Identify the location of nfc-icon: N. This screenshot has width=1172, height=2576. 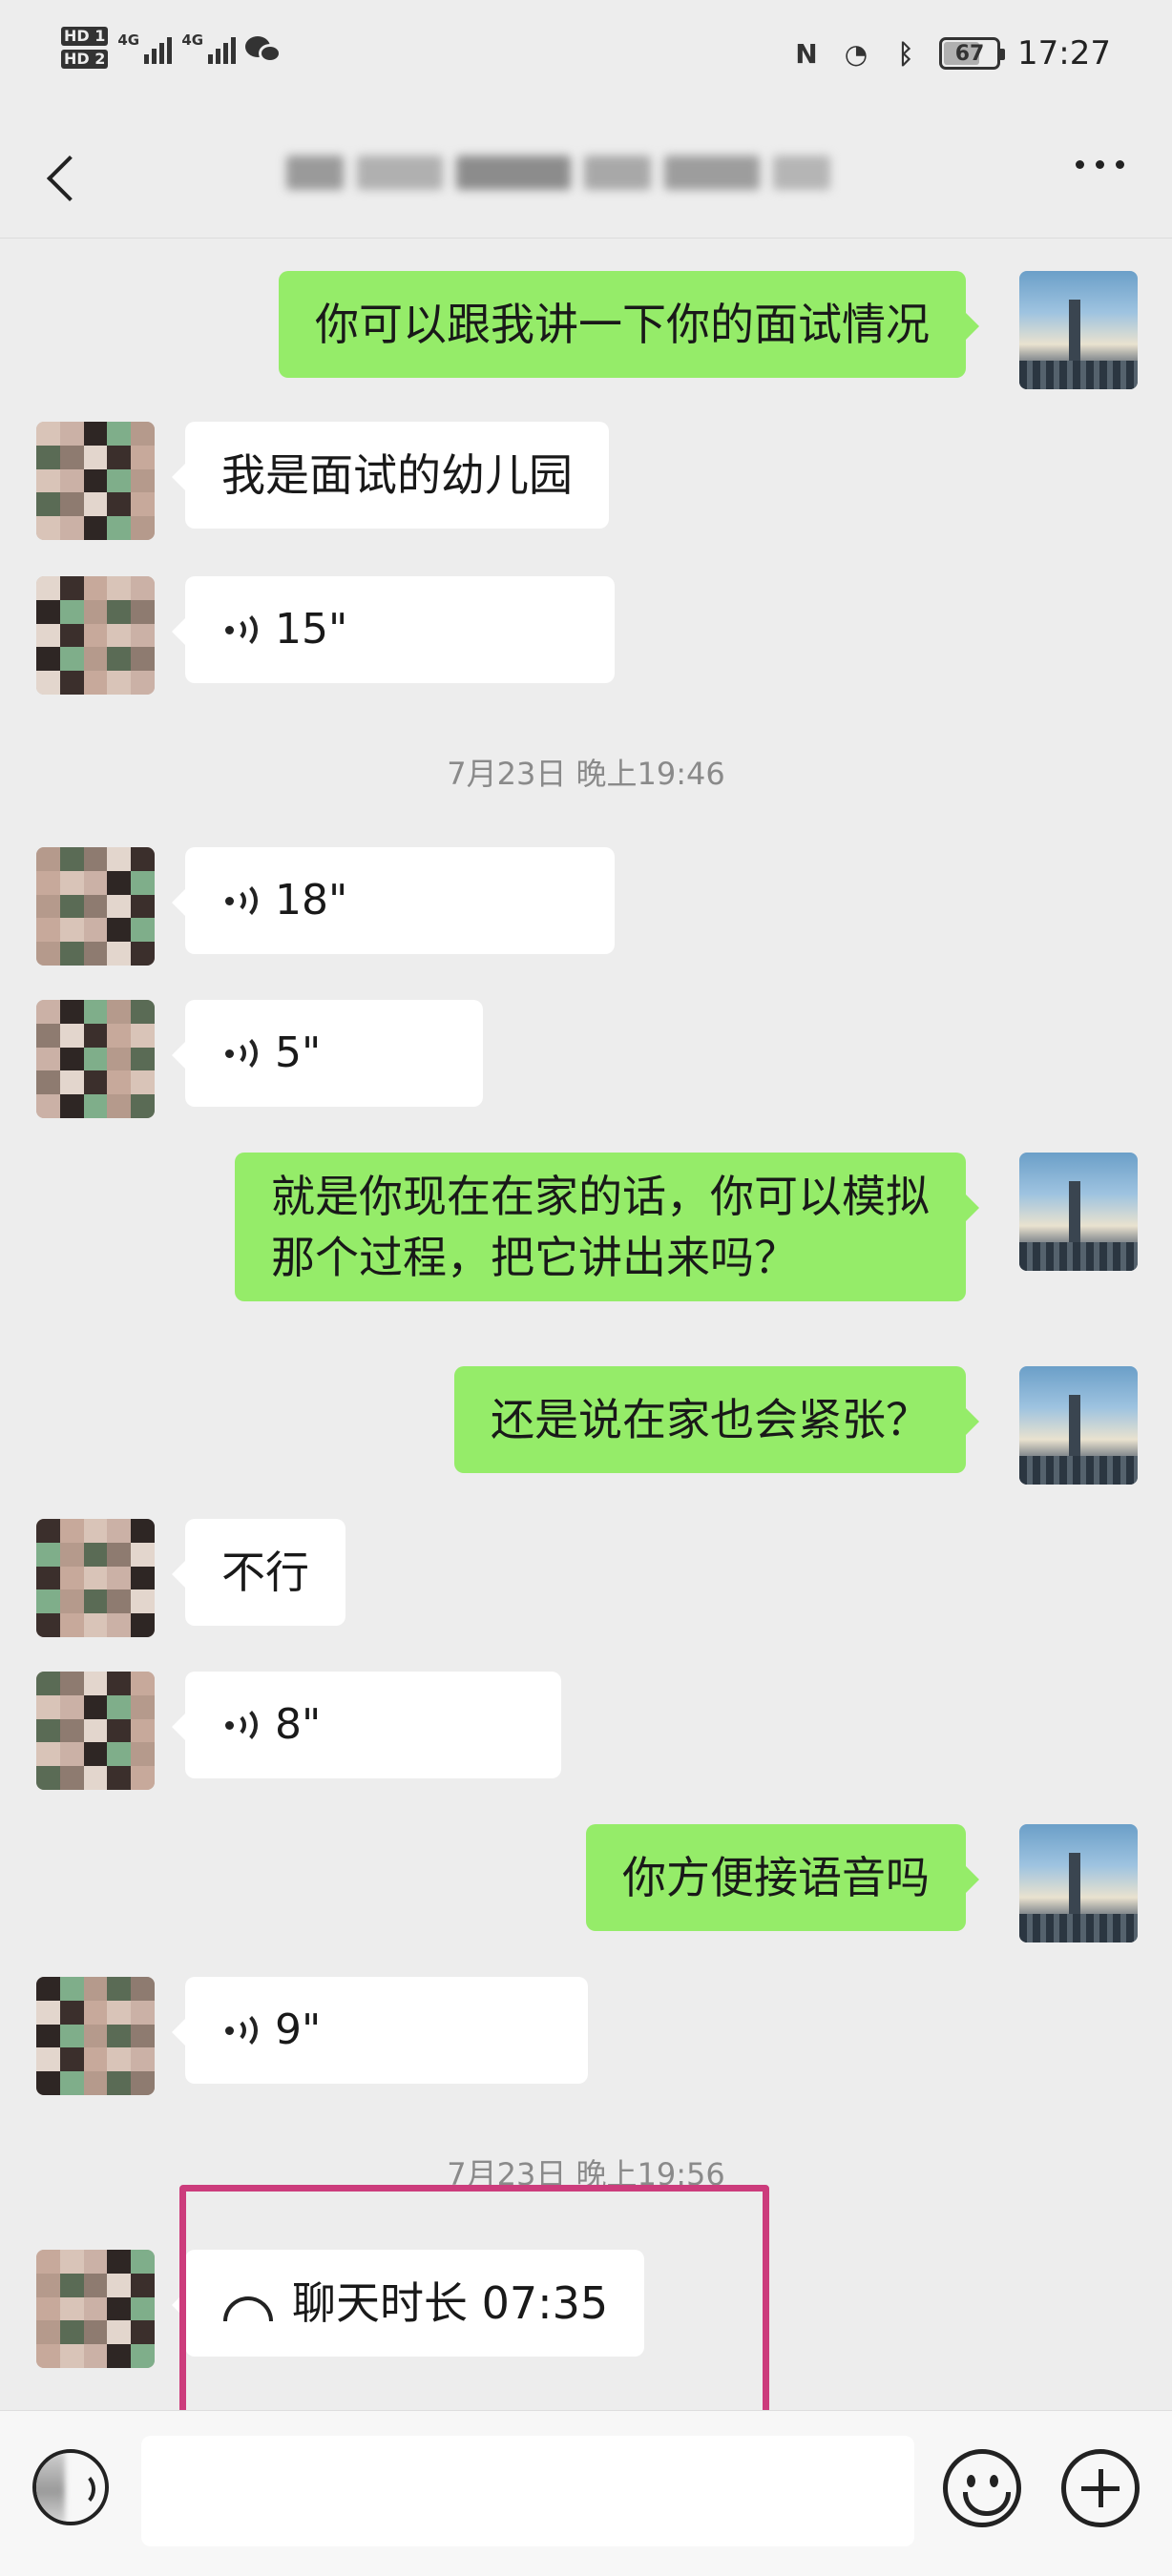
(807, 53).